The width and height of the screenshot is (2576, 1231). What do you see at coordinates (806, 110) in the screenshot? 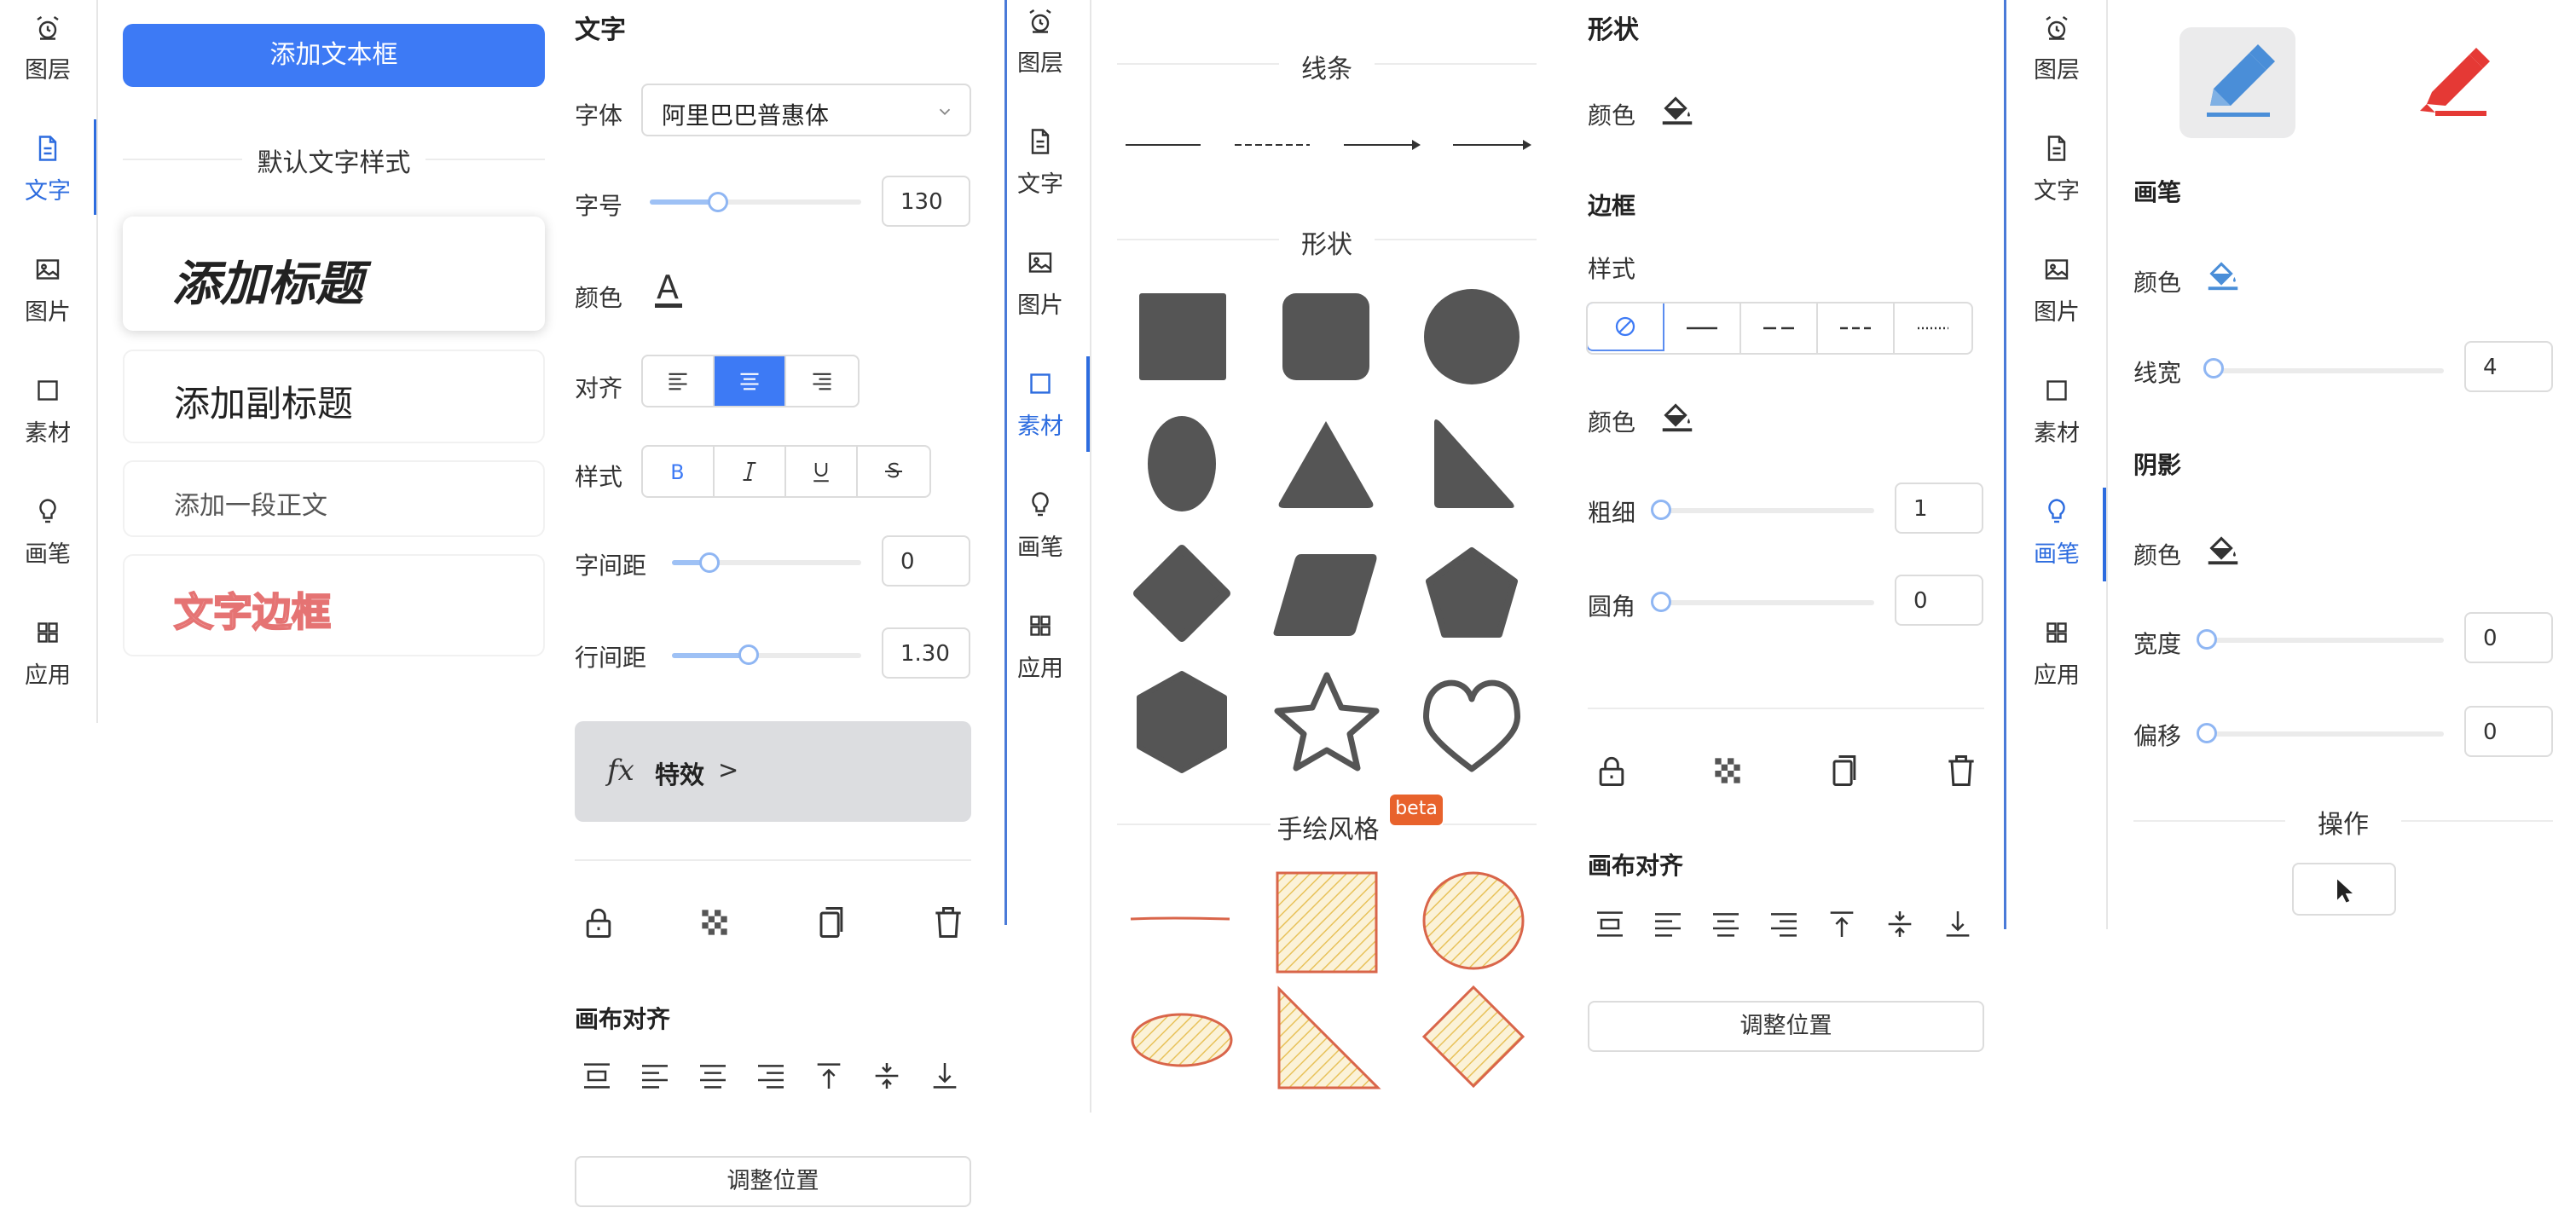
I see `font-select: 阿里巴巴普惠体` at bounding box center [806, 110].